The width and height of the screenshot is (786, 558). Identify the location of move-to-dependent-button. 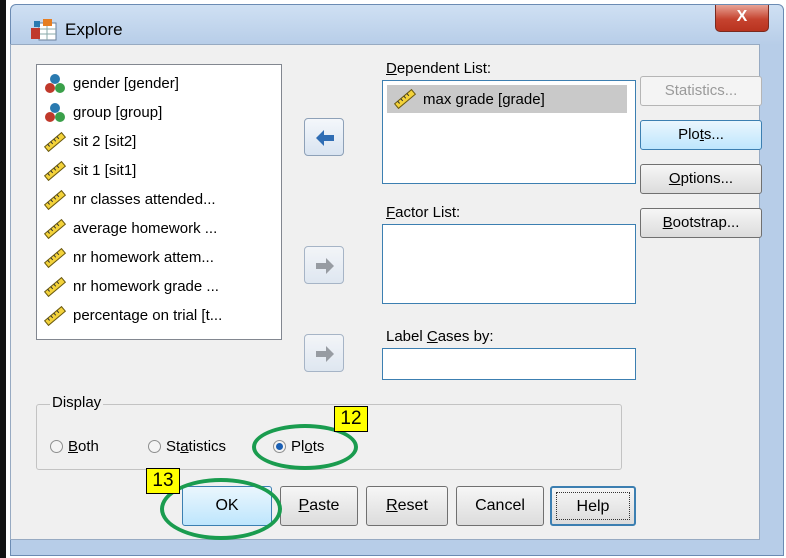
(324, 137).